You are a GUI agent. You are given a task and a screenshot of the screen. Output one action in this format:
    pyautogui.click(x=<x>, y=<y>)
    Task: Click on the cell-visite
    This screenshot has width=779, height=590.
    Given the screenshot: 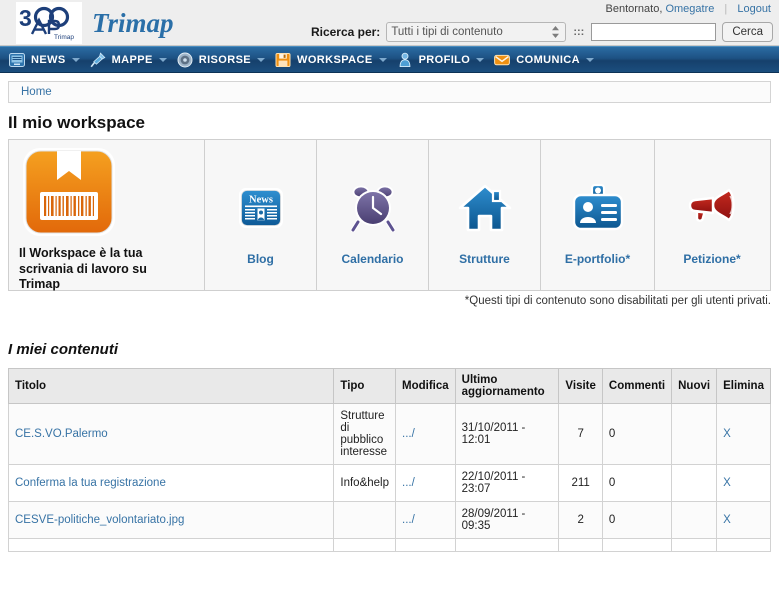 What is the action you would take?
    pyautogui.click(x=580, y=545)
    